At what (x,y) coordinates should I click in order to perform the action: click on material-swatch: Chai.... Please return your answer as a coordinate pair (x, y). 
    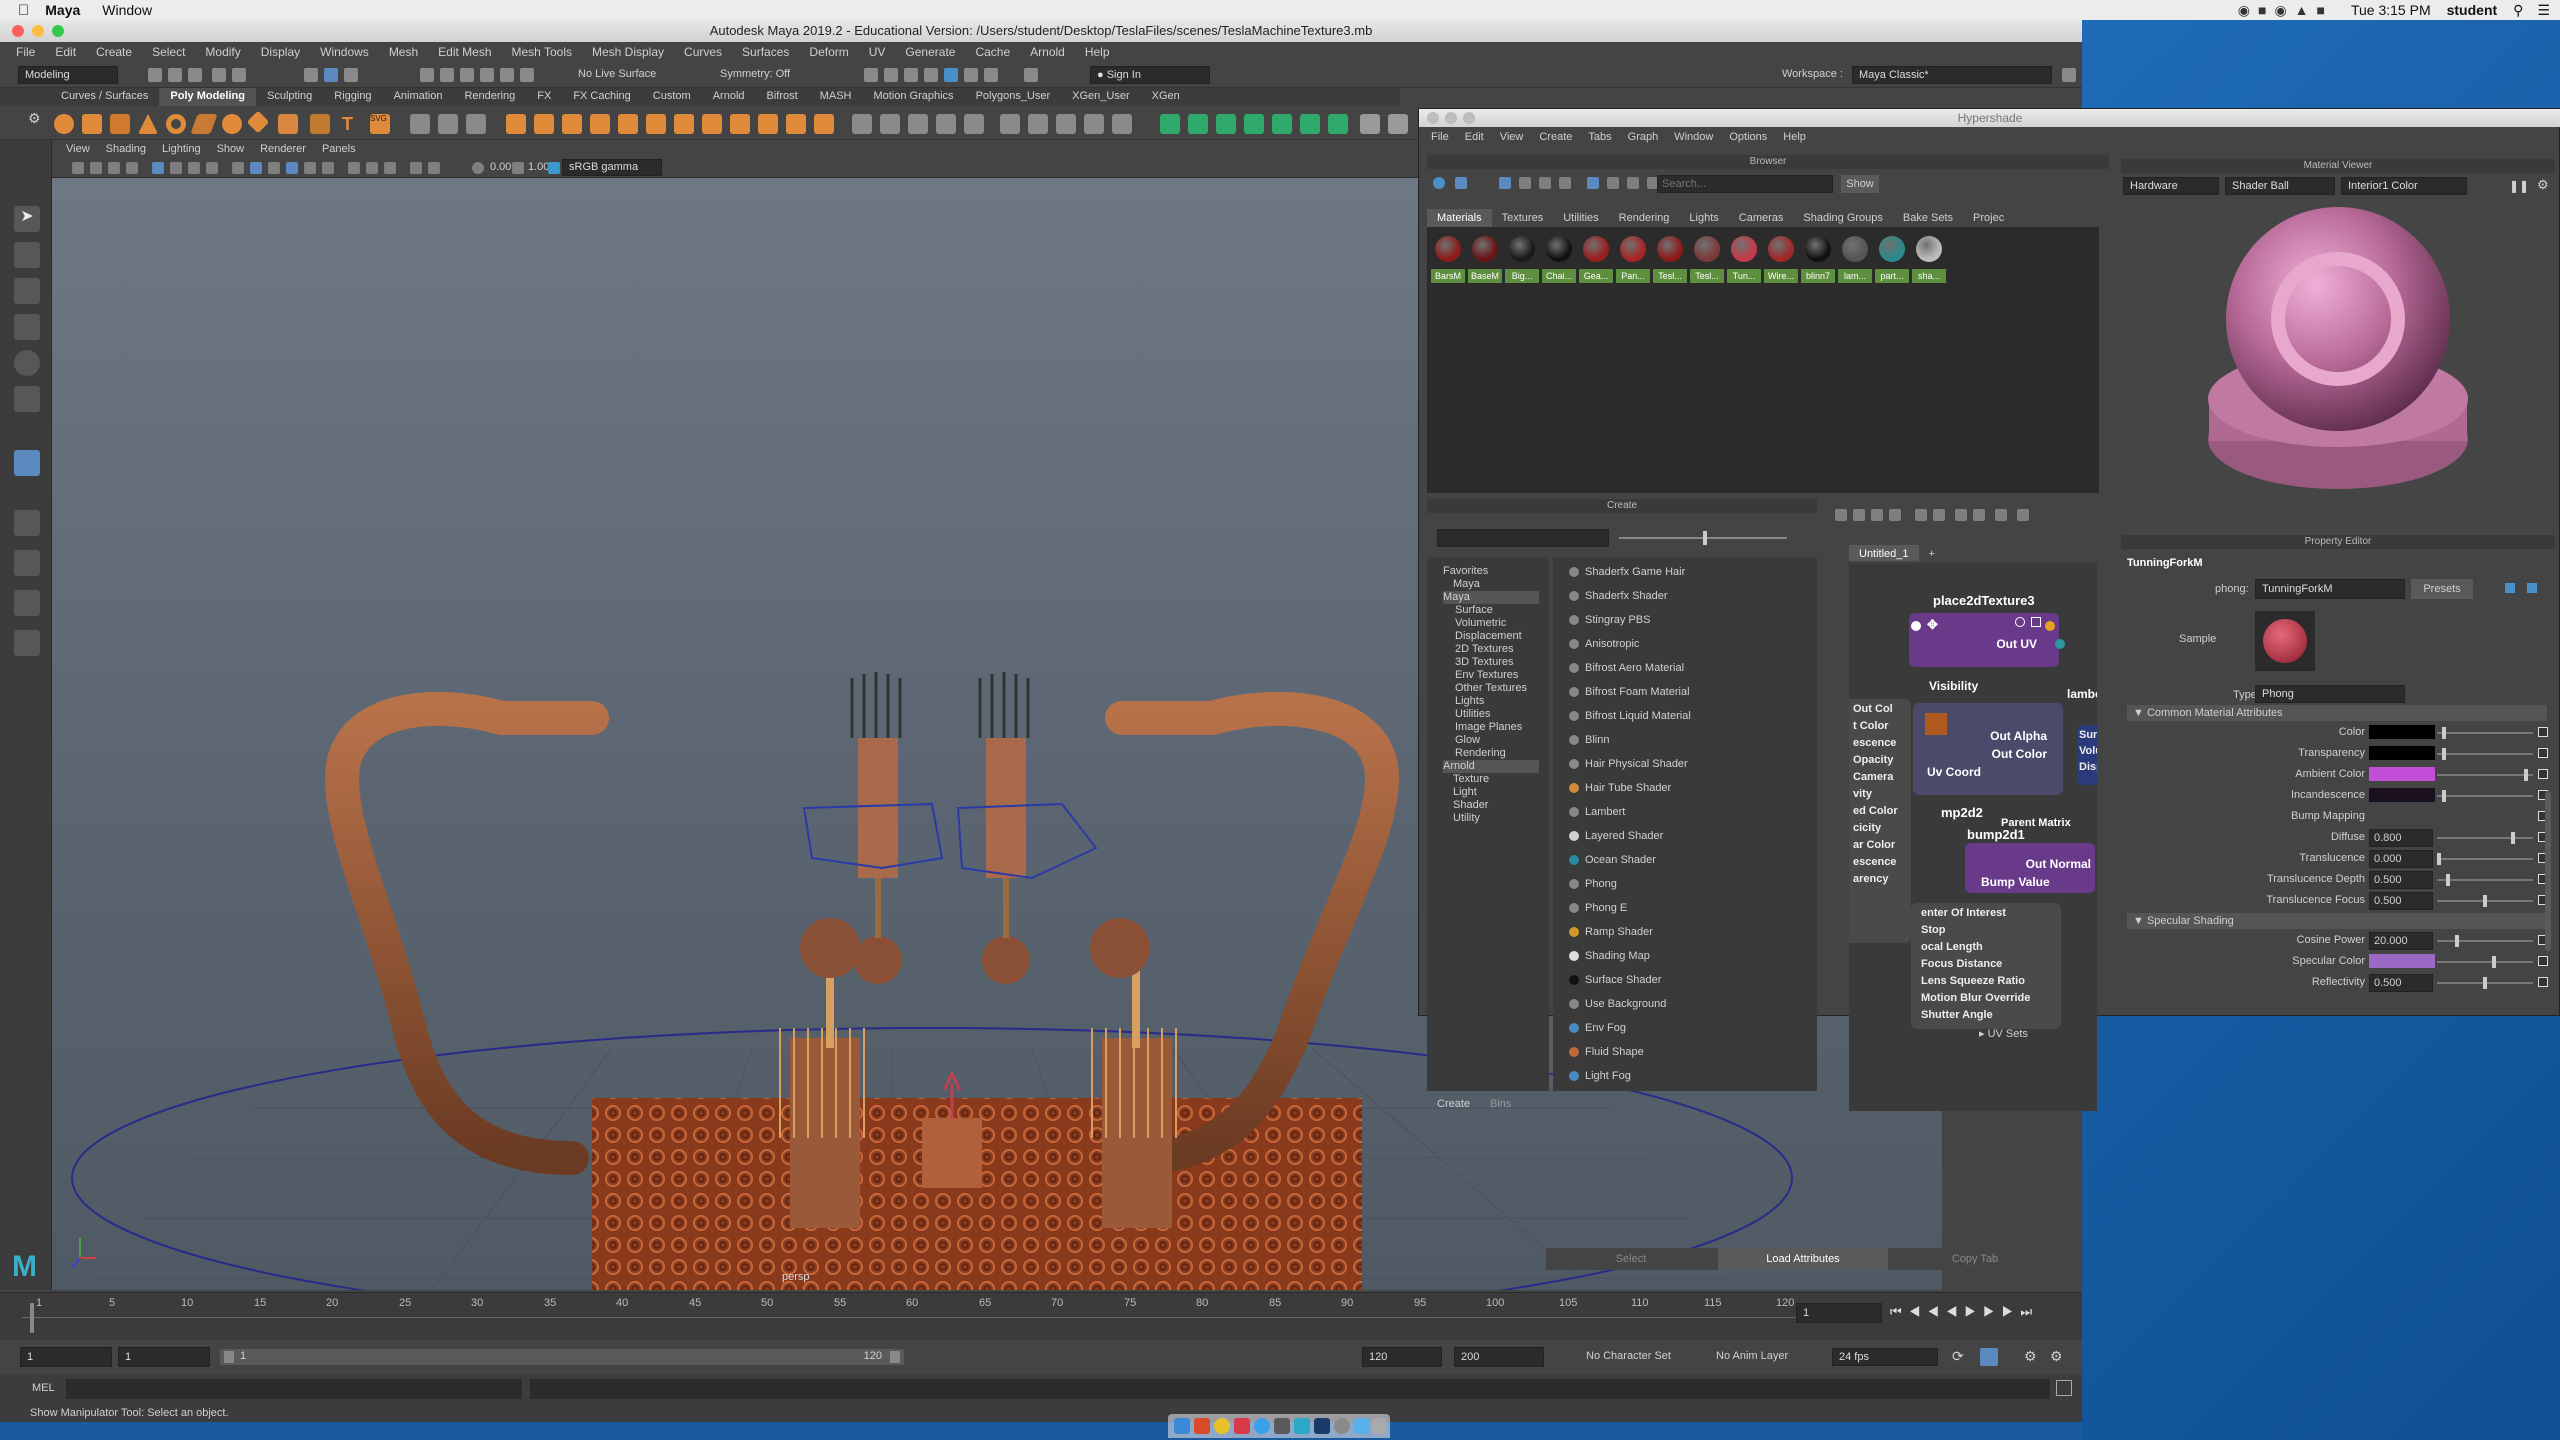
    Looking at the image, I should click on (1559, 258).